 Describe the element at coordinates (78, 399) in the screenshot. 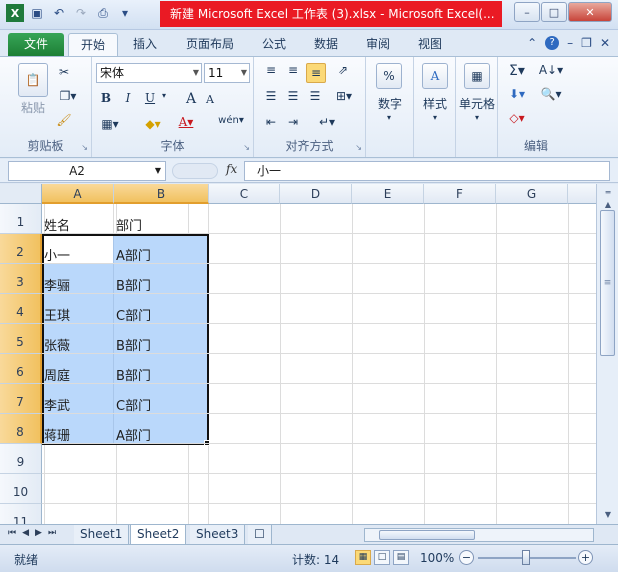

I see `cell-a7: 李武` at that location.